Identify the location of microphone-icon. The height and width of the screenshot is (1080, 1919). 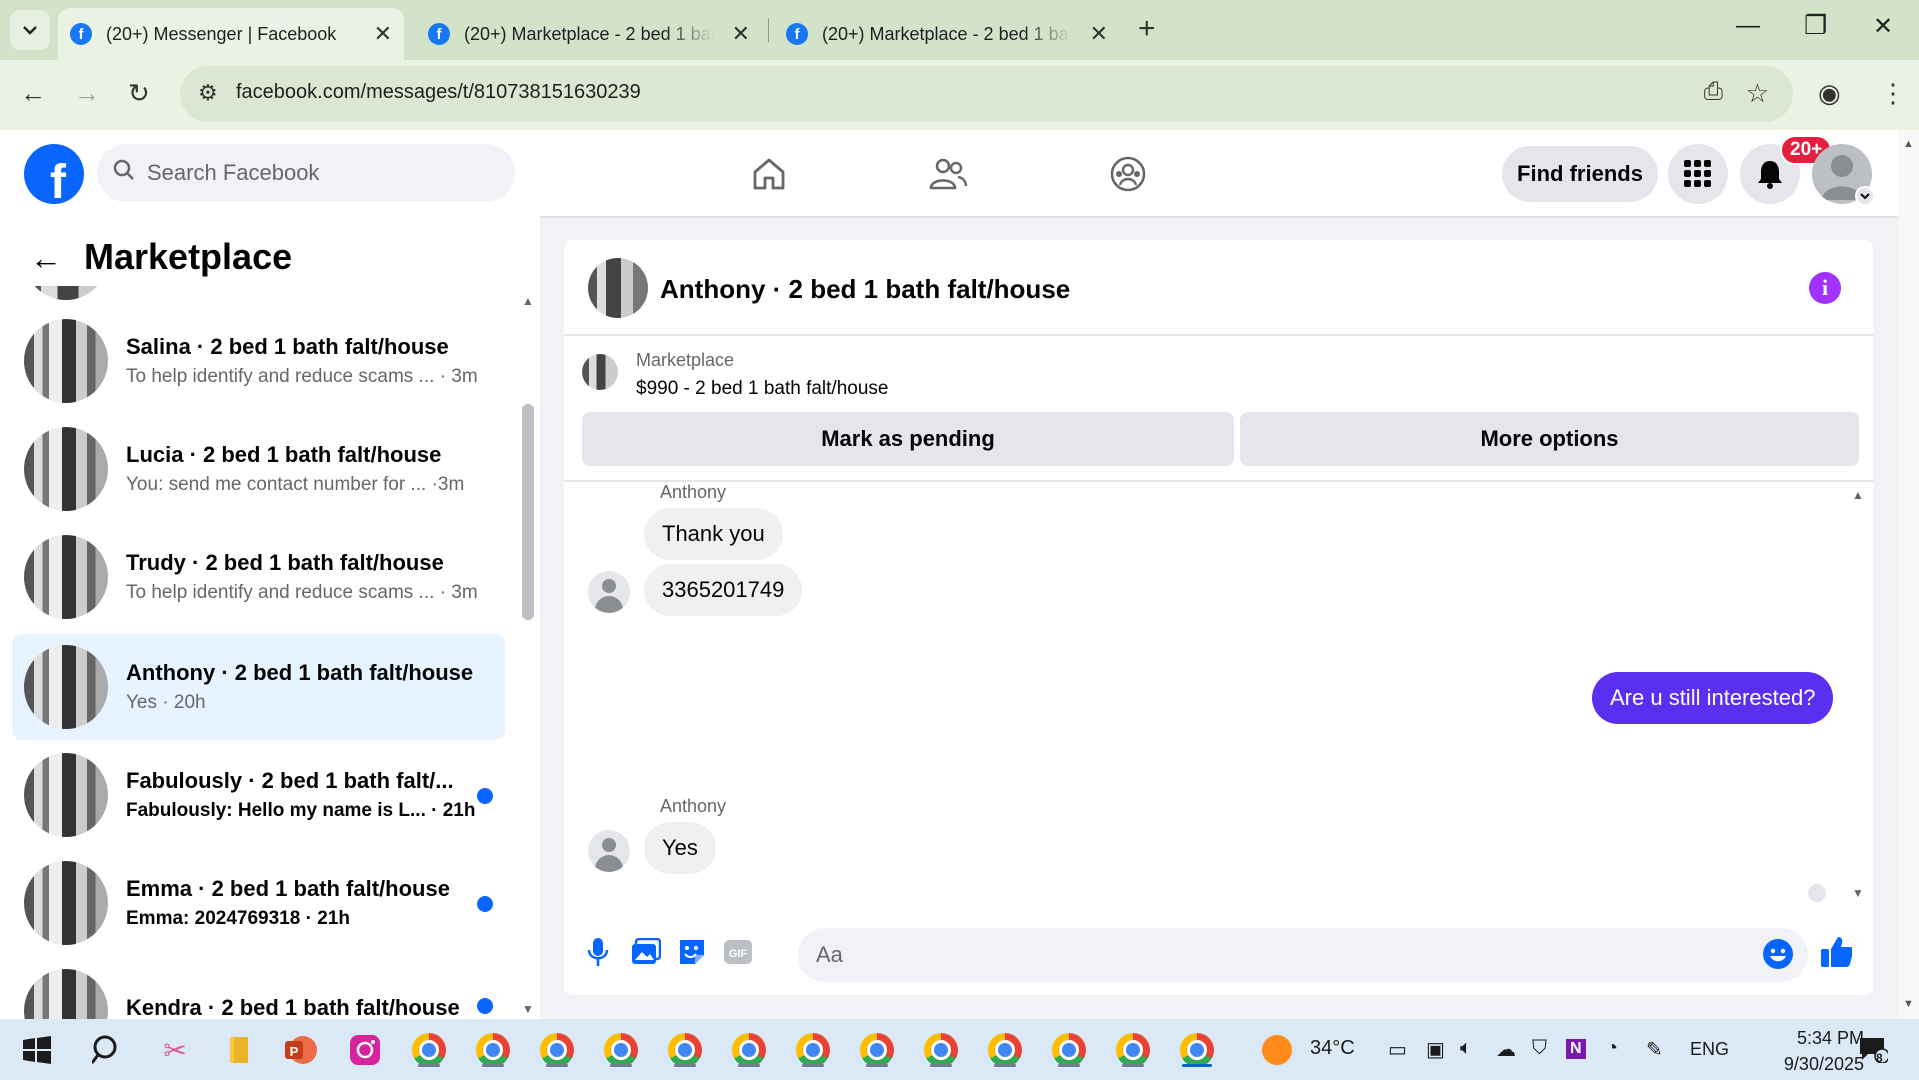
(598, 952).